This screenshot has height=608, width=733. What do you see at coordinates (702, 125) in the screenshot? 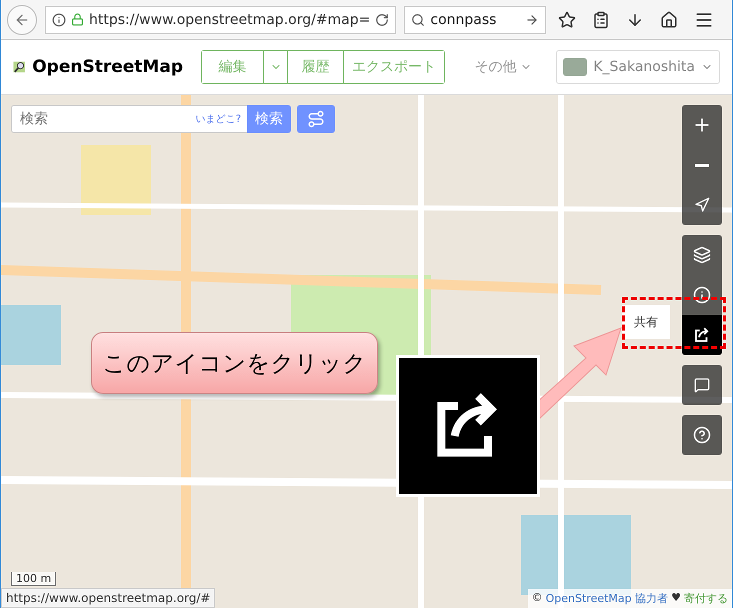
I see `zoom-in-button` at bounding box center [702, 125].